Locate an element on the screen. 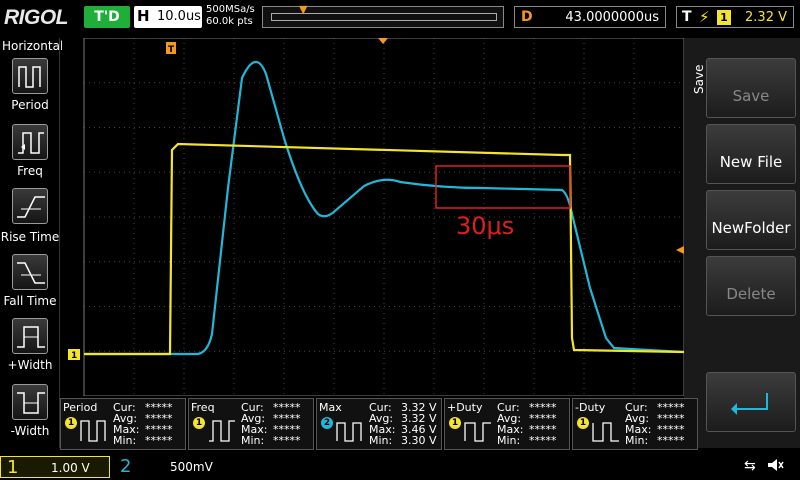  brand-logo: RIGOL is located at coordinates (36, 17).